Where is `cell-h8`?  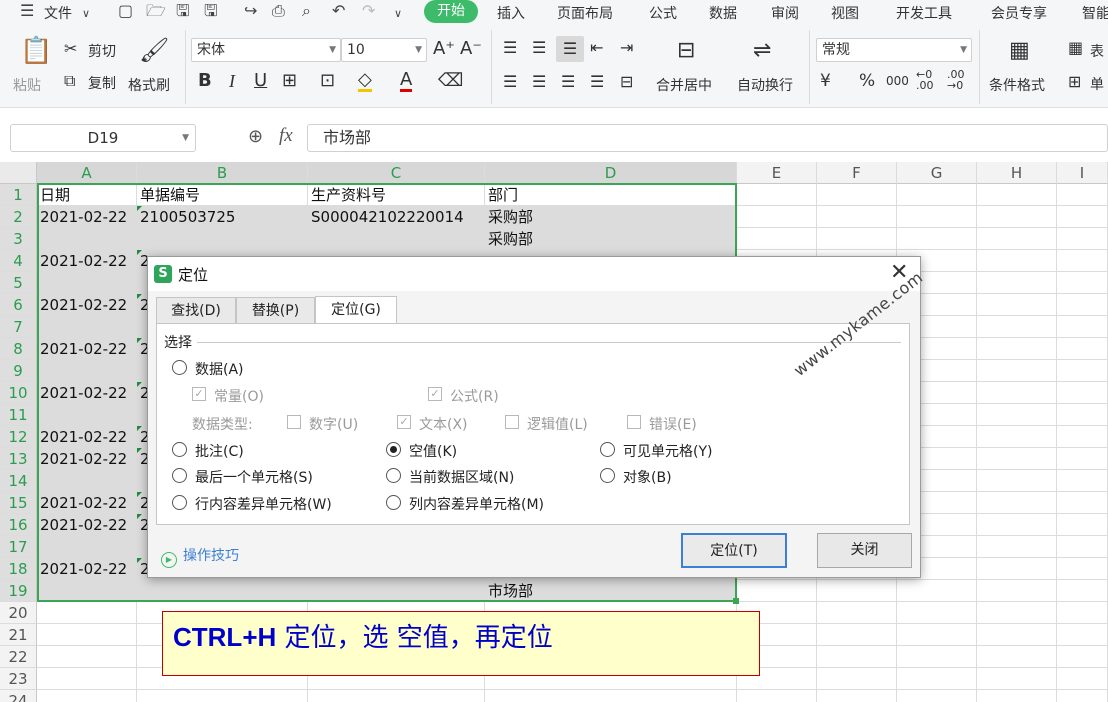
cell-h8 is located at coordinates (1017, 349).